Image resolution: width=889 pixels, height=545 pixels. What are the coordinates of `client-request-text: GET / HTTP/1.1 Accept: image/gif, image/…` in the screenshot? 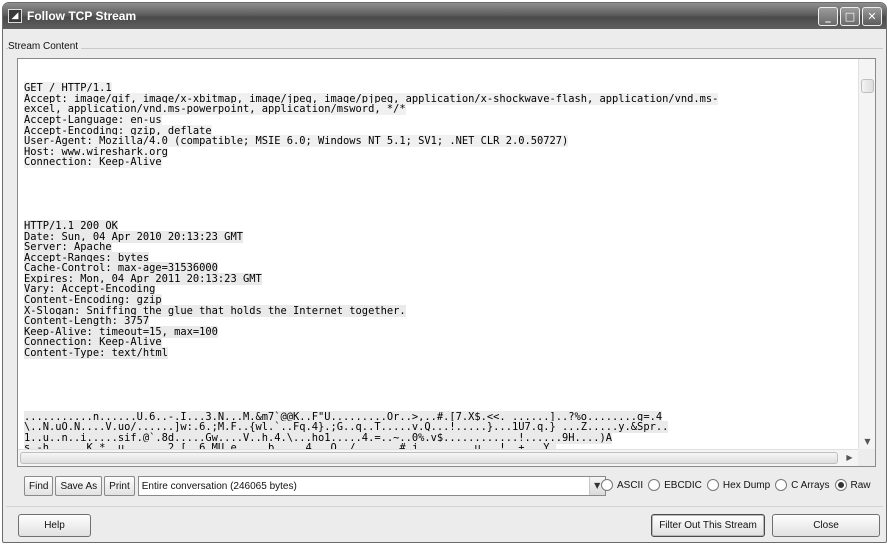 It's located at (441, 125).